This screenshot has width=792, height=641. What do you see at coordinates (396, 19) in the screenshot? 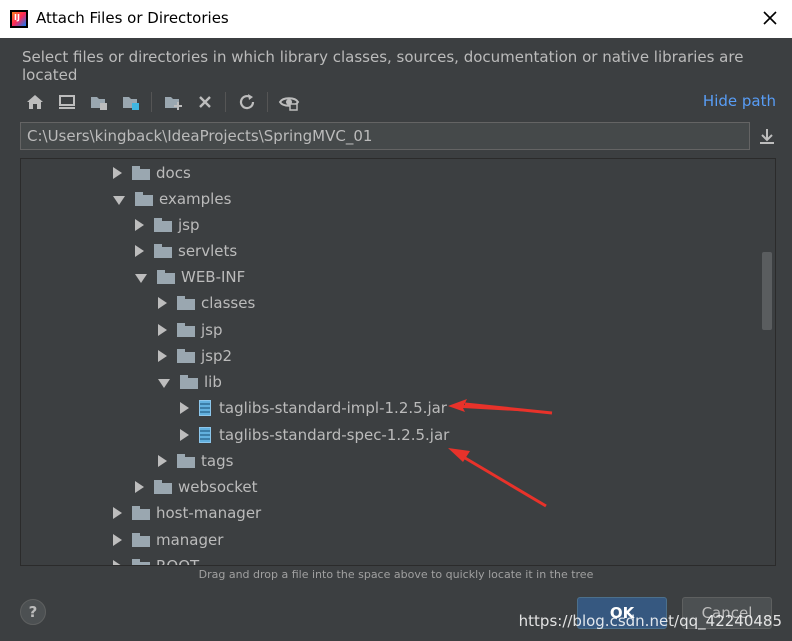
I see `title-bar: Attach Files or Directories` at bounding box center [396, 19].